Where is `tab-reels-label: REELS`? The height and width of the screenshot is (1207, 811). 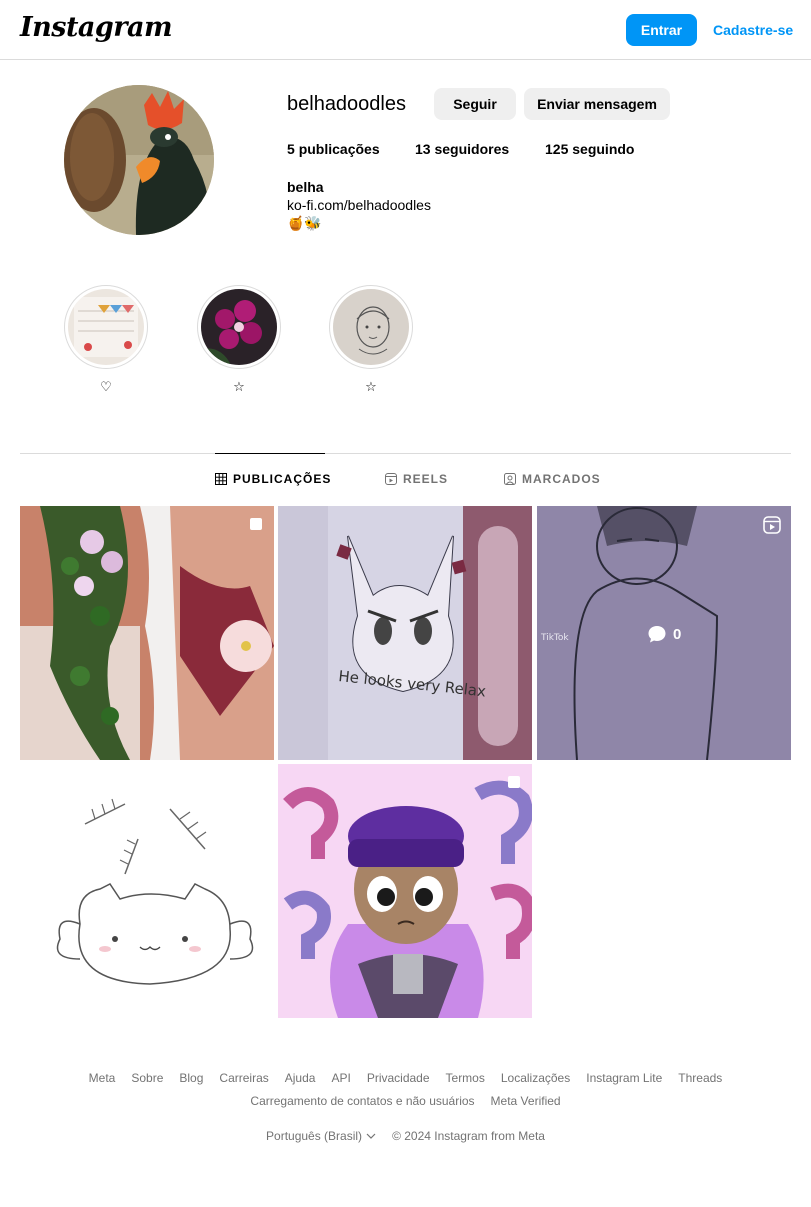
tab-reels-label: REELS is located at coordinates (426, 479).